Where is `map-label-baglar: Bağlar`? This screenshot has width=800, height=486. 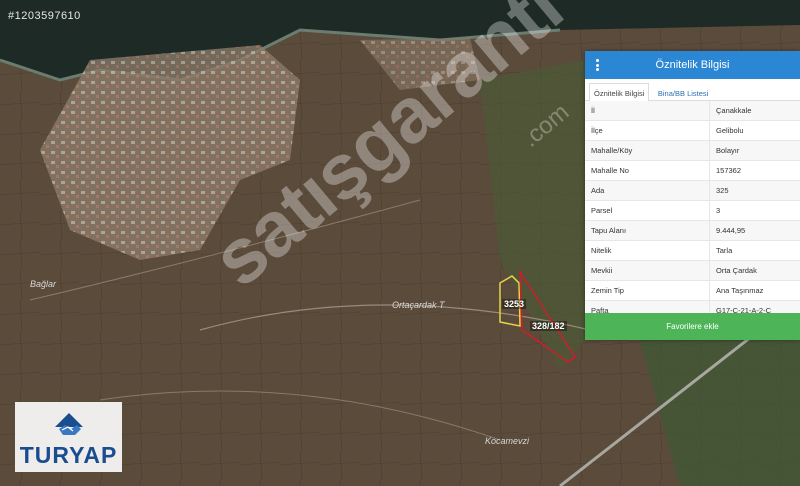 map-label-baglar: Bağlar is located at coordinates (43, 284).